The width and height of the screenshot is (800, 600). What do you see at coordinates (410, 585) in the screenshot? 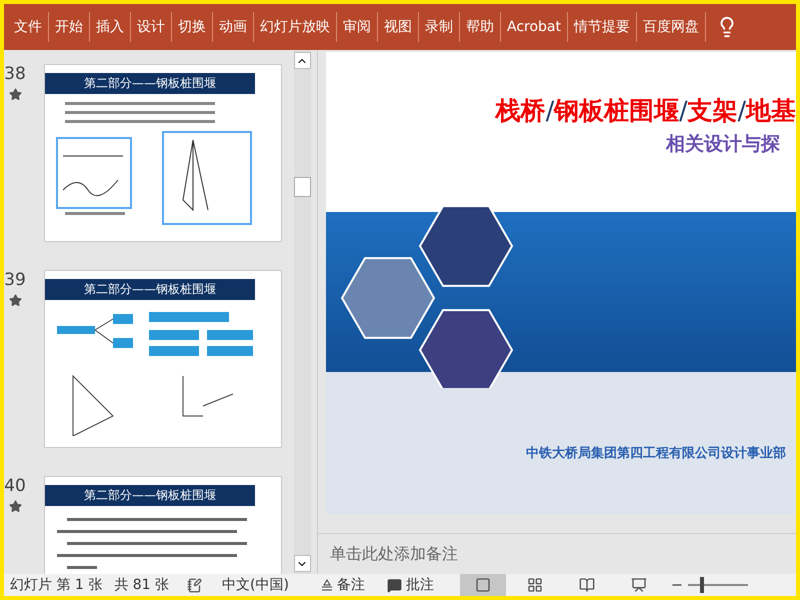
I see `comments-button: 批注` at bounding box center [410, 585].